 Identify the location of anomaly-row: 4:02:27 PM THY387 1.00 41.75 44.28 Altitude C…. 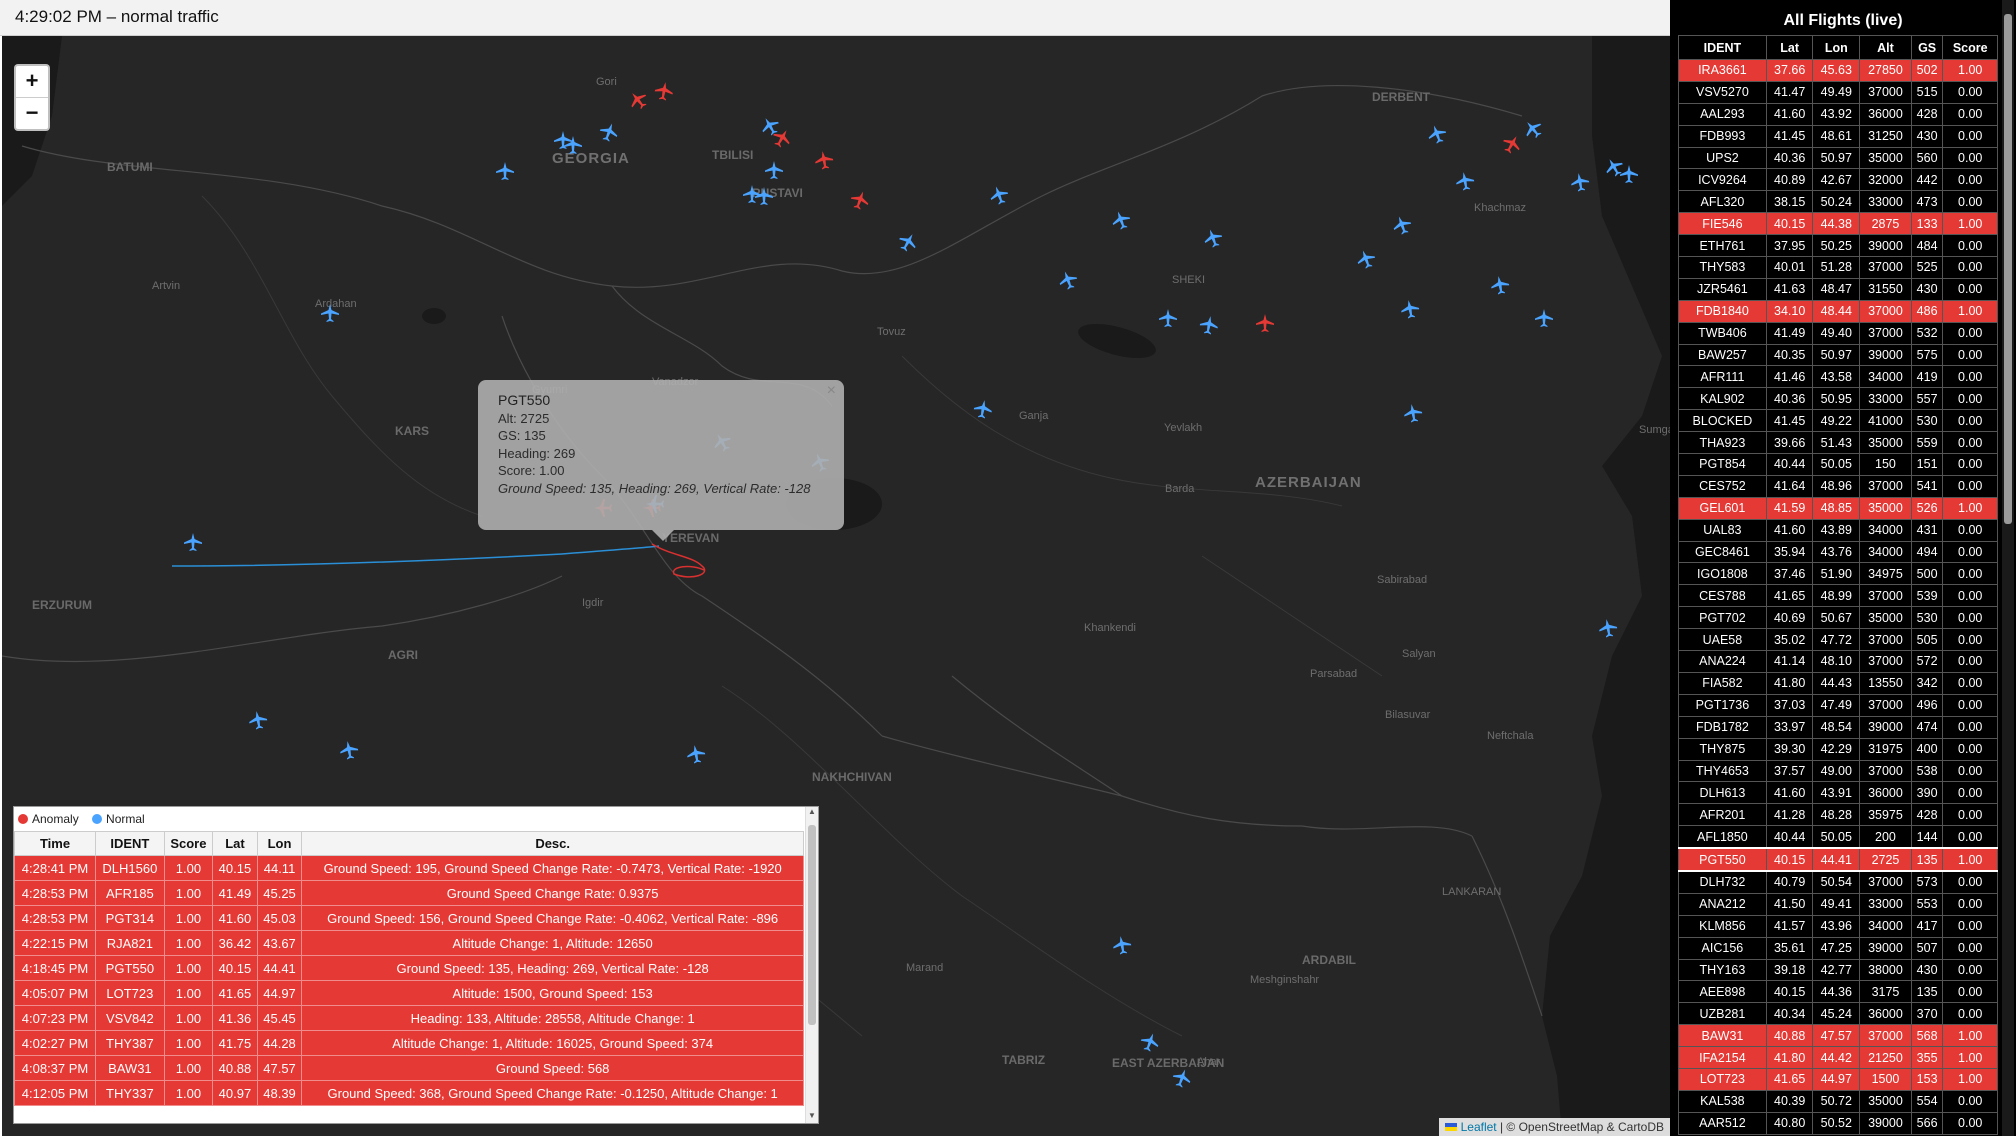
(409, 1043).